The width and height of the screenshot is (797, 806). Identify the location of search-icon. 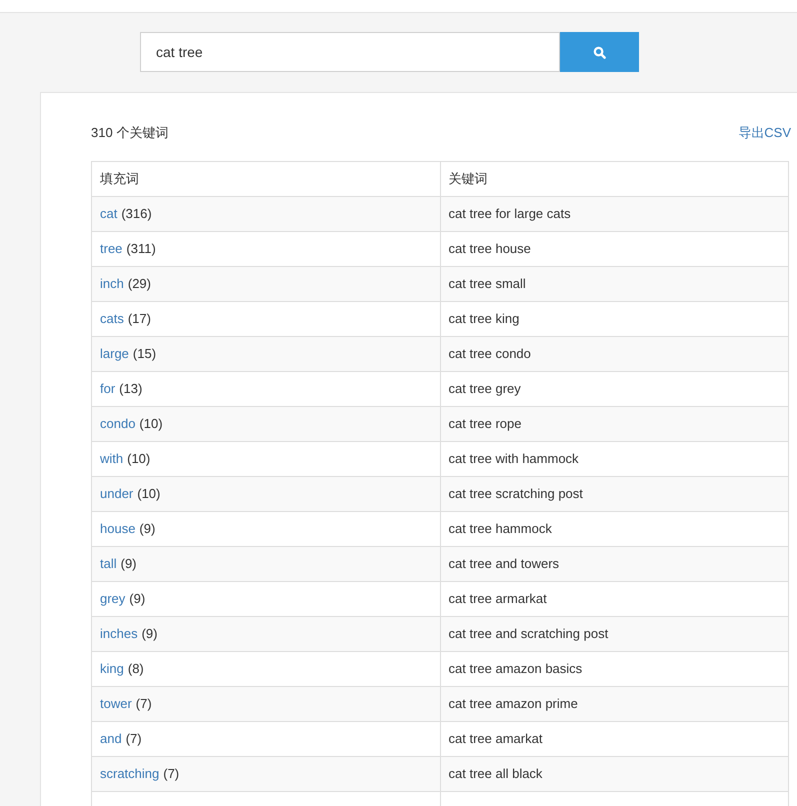
(599, 52).